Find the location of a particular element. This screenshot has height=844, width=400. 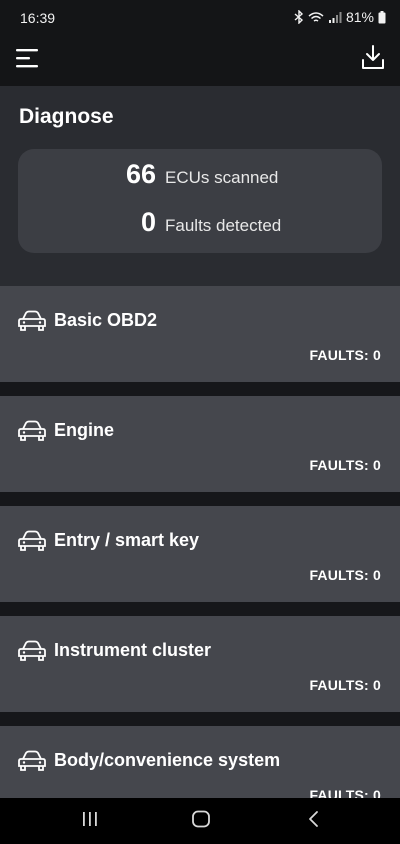

recents-button is located at coordinates (90, 821).